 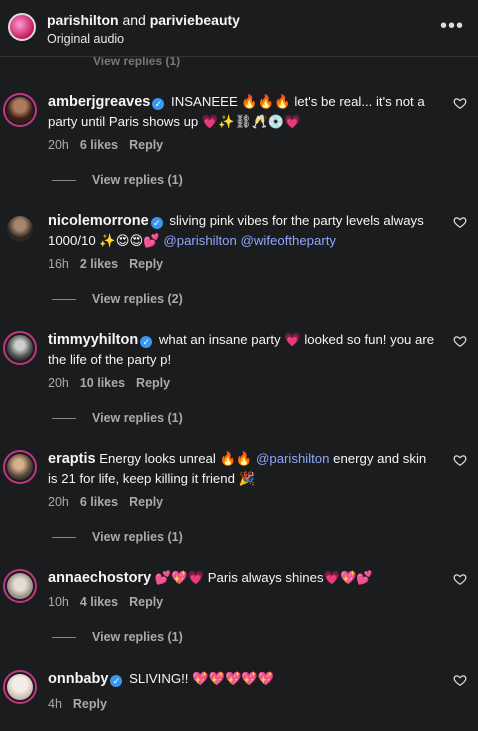 I want to click on comment-meta: 16h 2 likes Reply, so click(x=111, y=264).